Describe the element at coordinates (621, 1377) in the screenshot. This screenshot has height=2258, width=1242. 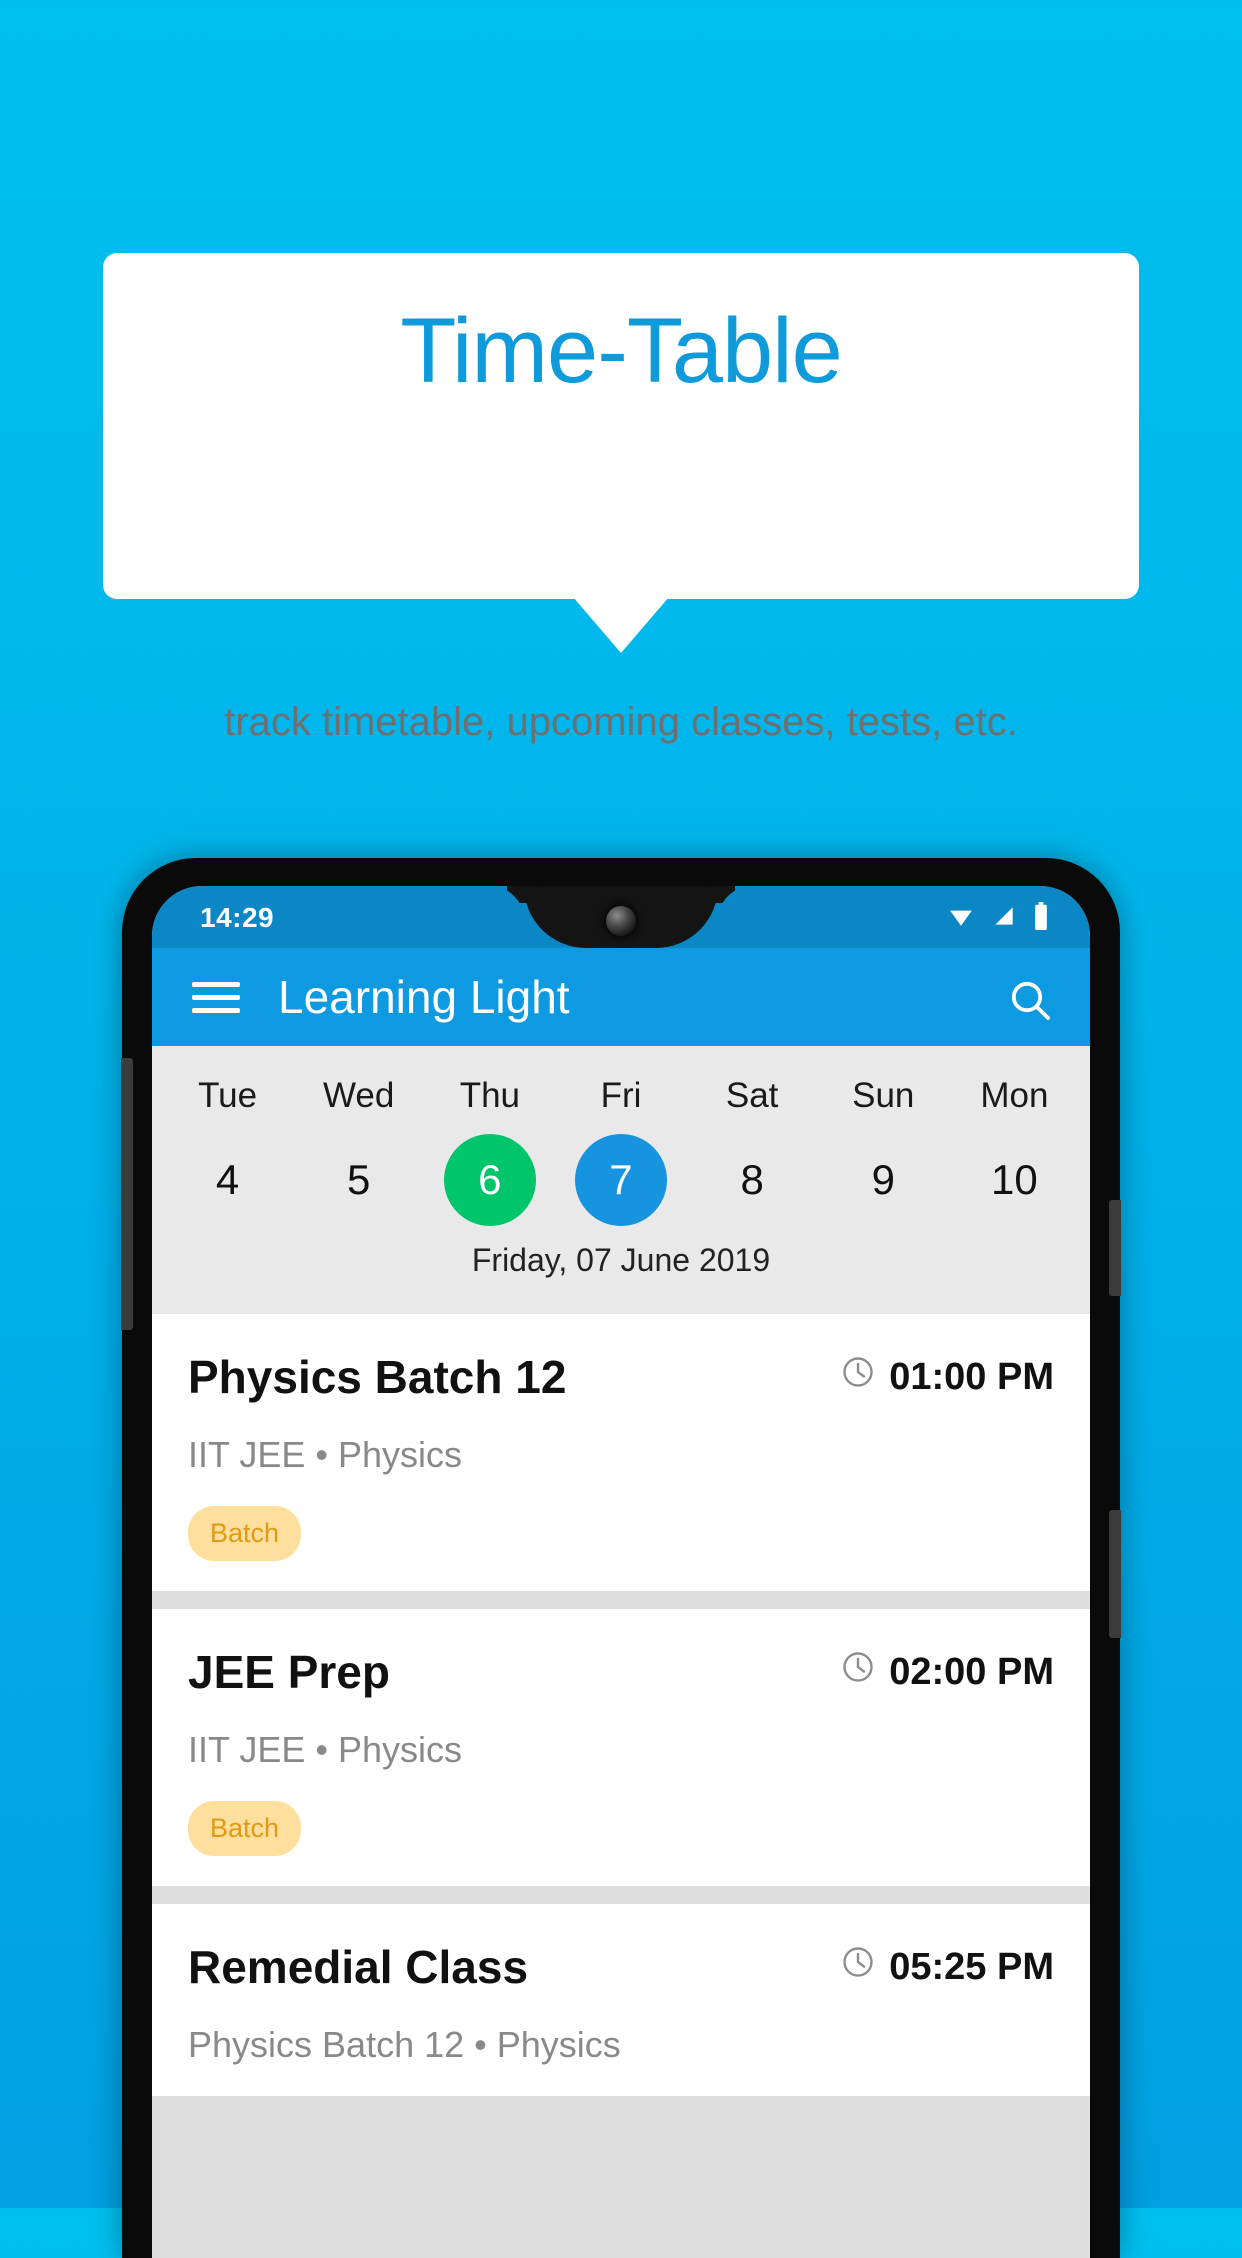
I see `schedule-card-header: Physics Batch 12 01:00 PM` at that location.